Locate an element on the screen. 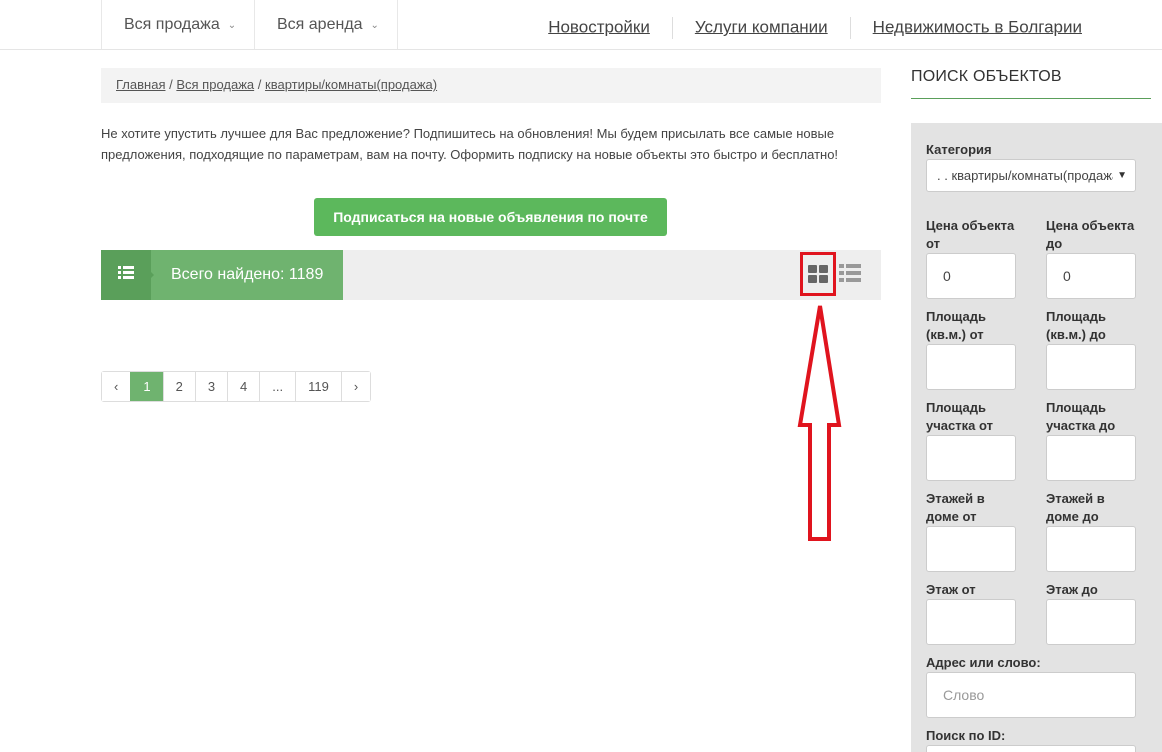  dropdown-all-rent: Вся аренда ⌄ is located at coordinates (326, 24).